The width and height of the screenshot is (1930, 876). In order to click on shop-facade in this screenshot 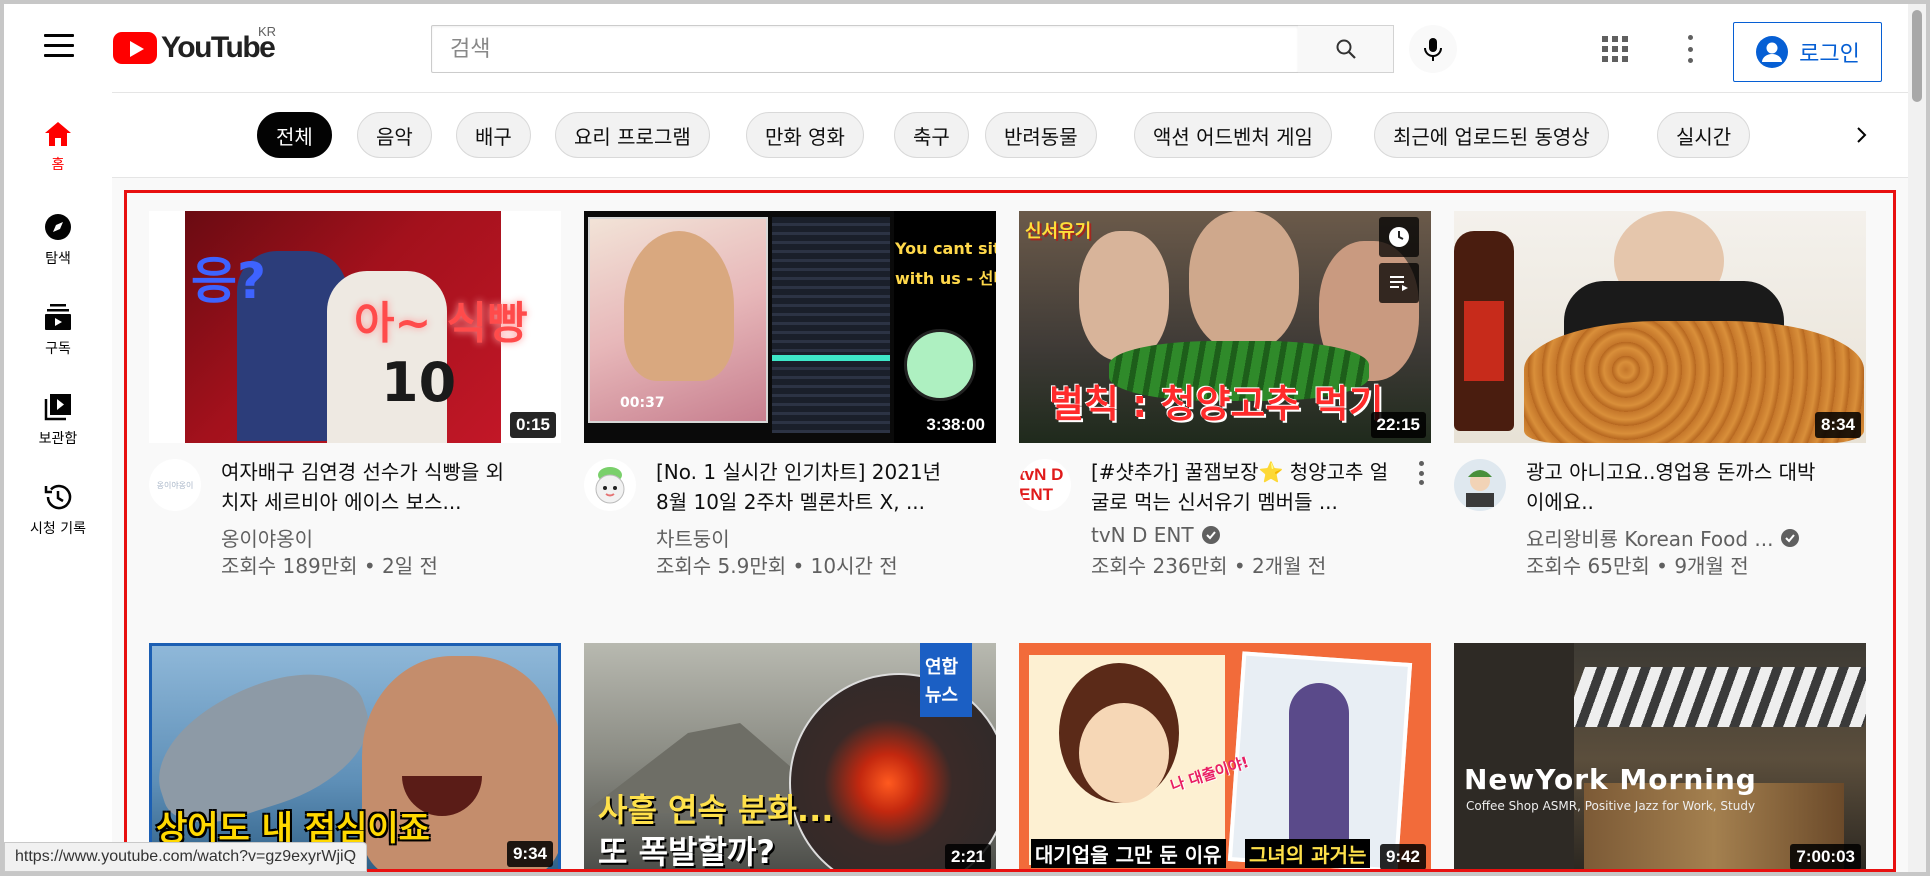, I will do `click(1514, 756)`.